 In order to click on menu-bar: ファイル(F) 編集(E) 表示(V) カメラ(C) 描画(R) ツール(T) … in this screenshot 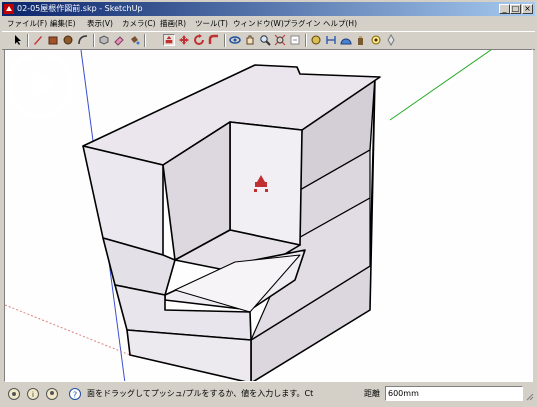, I will do `click(268, 23)`.